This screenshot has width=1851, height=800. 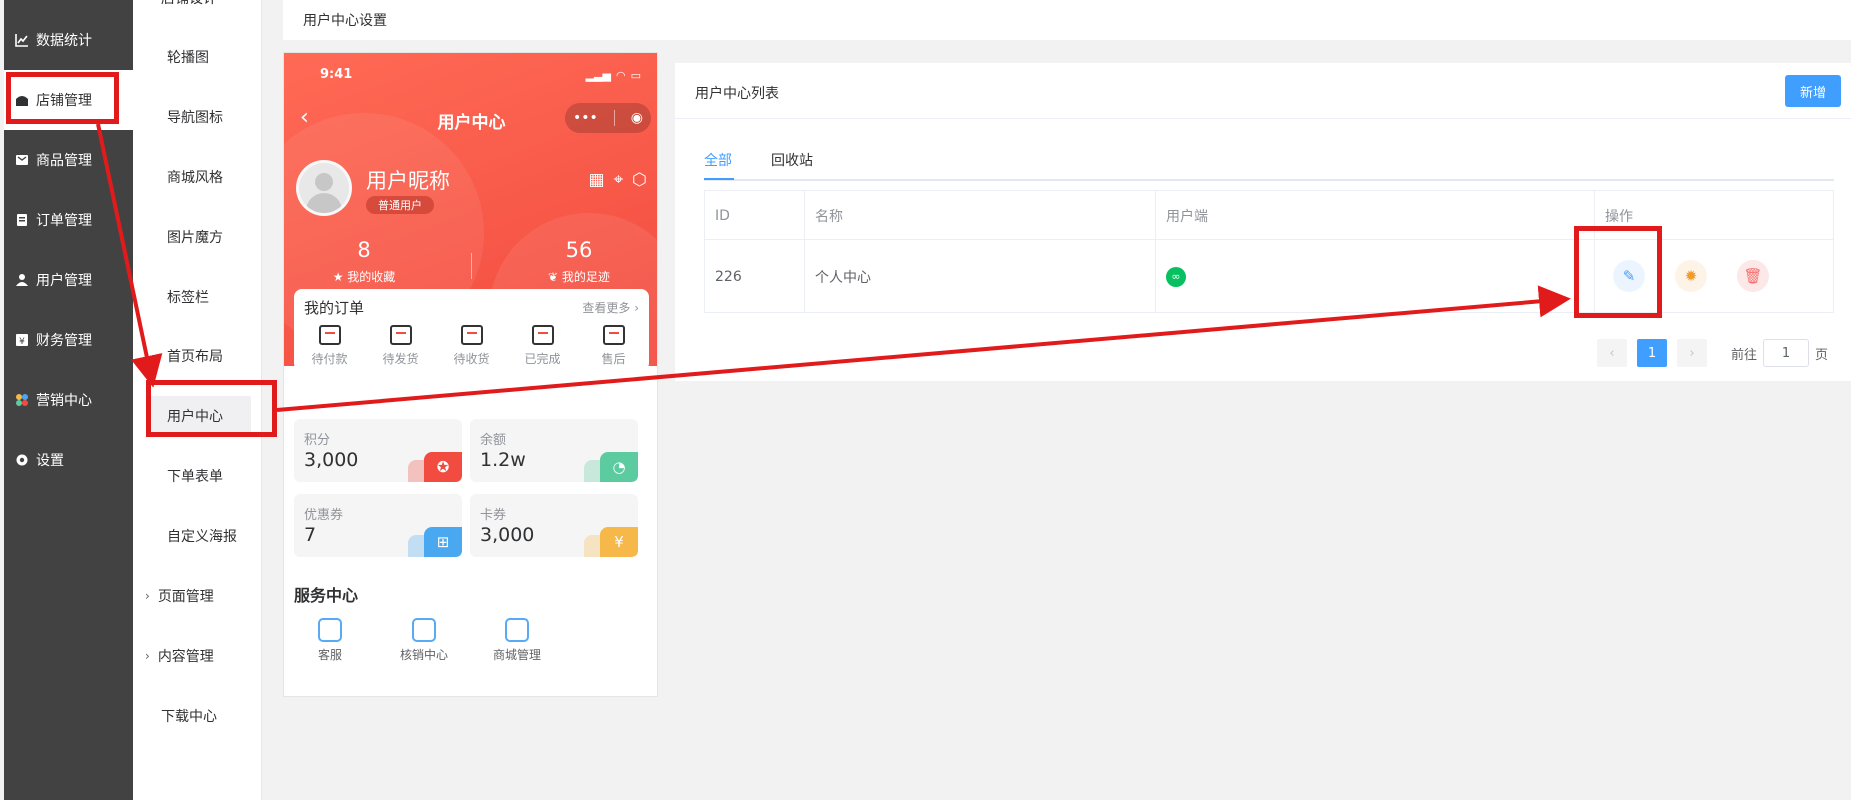 What do you see at coordinates (619, 542) in the screenshot?
I see `ticket-icon: ¥` at bounding box center [619, 542].